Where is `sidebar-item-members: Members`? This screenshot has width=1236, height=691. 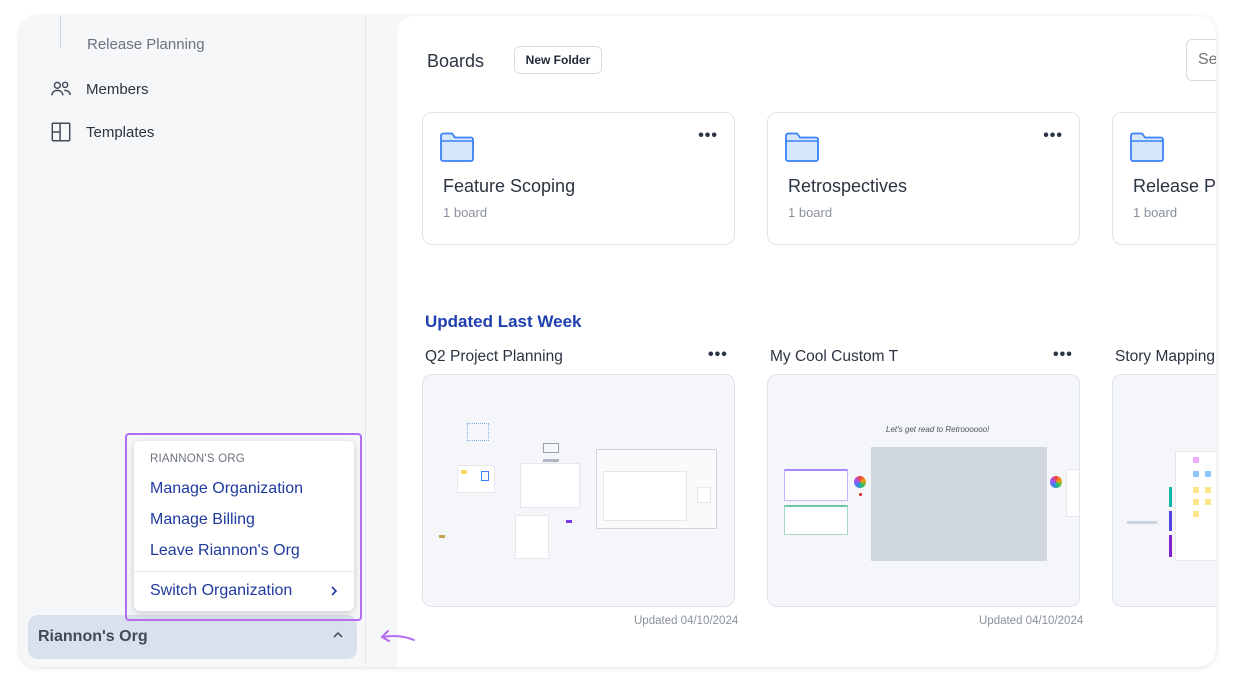
sidebar-item-members: Members is located at coordinates (99, 89).